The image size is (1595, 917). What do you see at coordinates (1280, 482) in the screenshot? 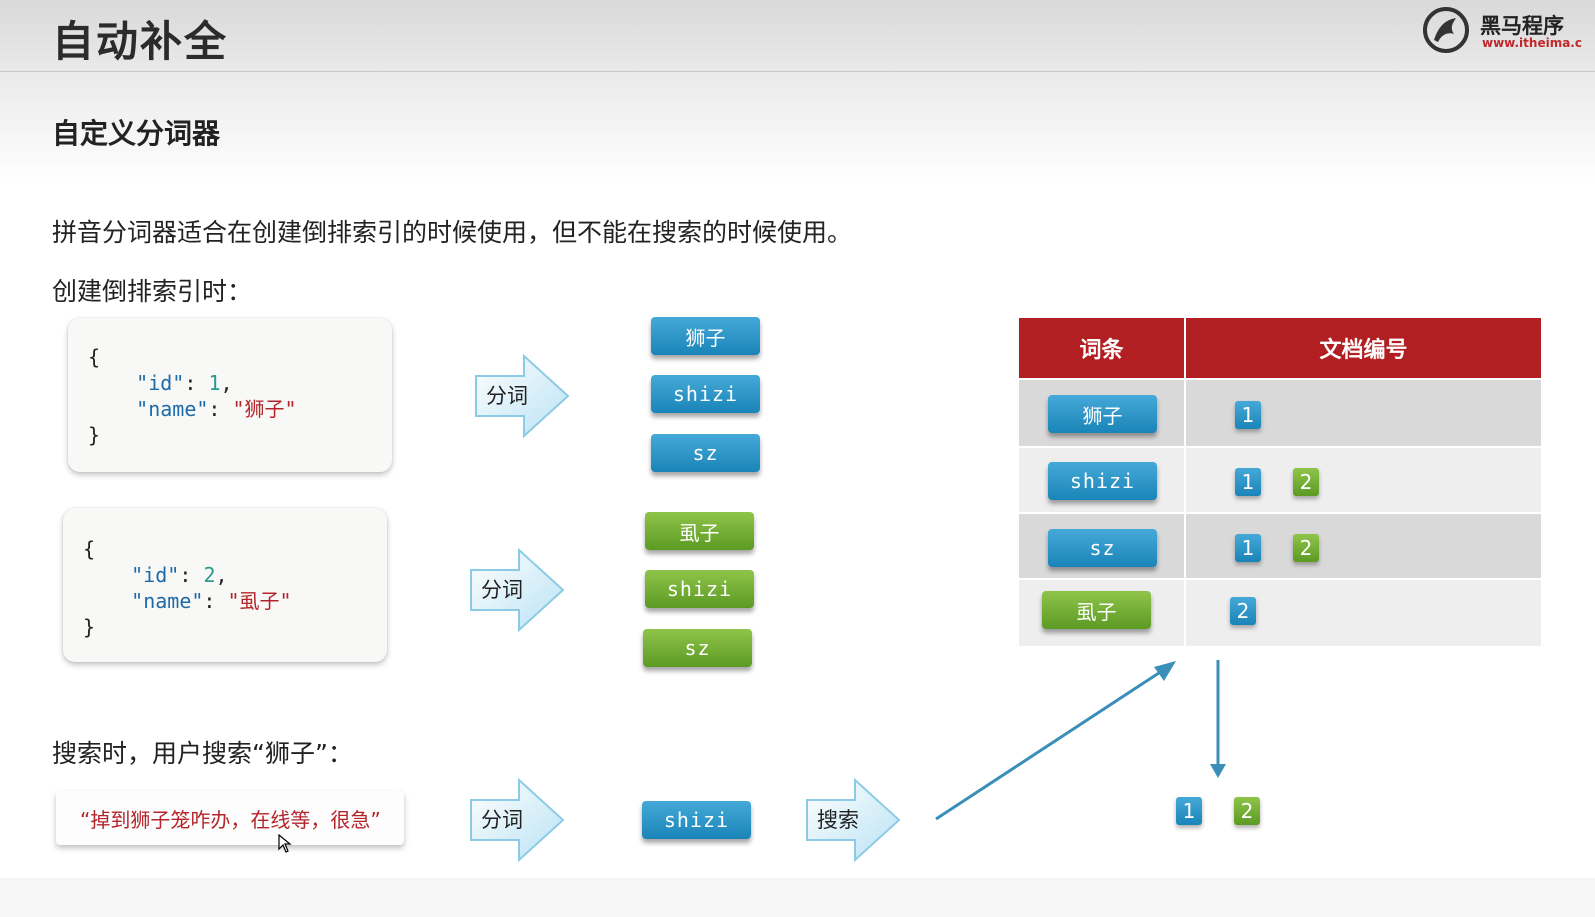
I see `inverted-index-table: 词条 文档编号 狮子 1 shizi 1 2 sz 1 2 虱子 2` at bounding box center [1280, 482].